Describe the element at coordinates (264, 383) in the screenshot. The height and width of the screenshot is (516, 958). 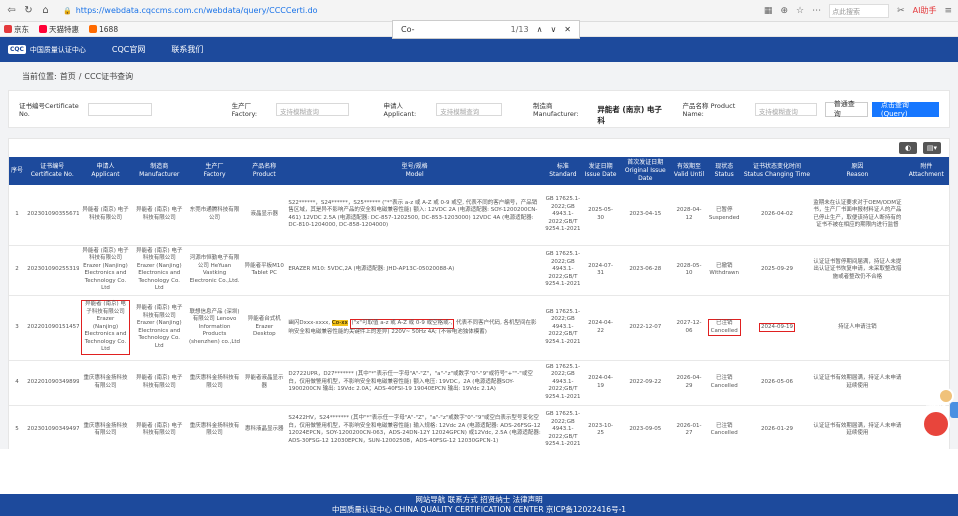
I see `cell-product: 异能者液晶显示器` at that location.